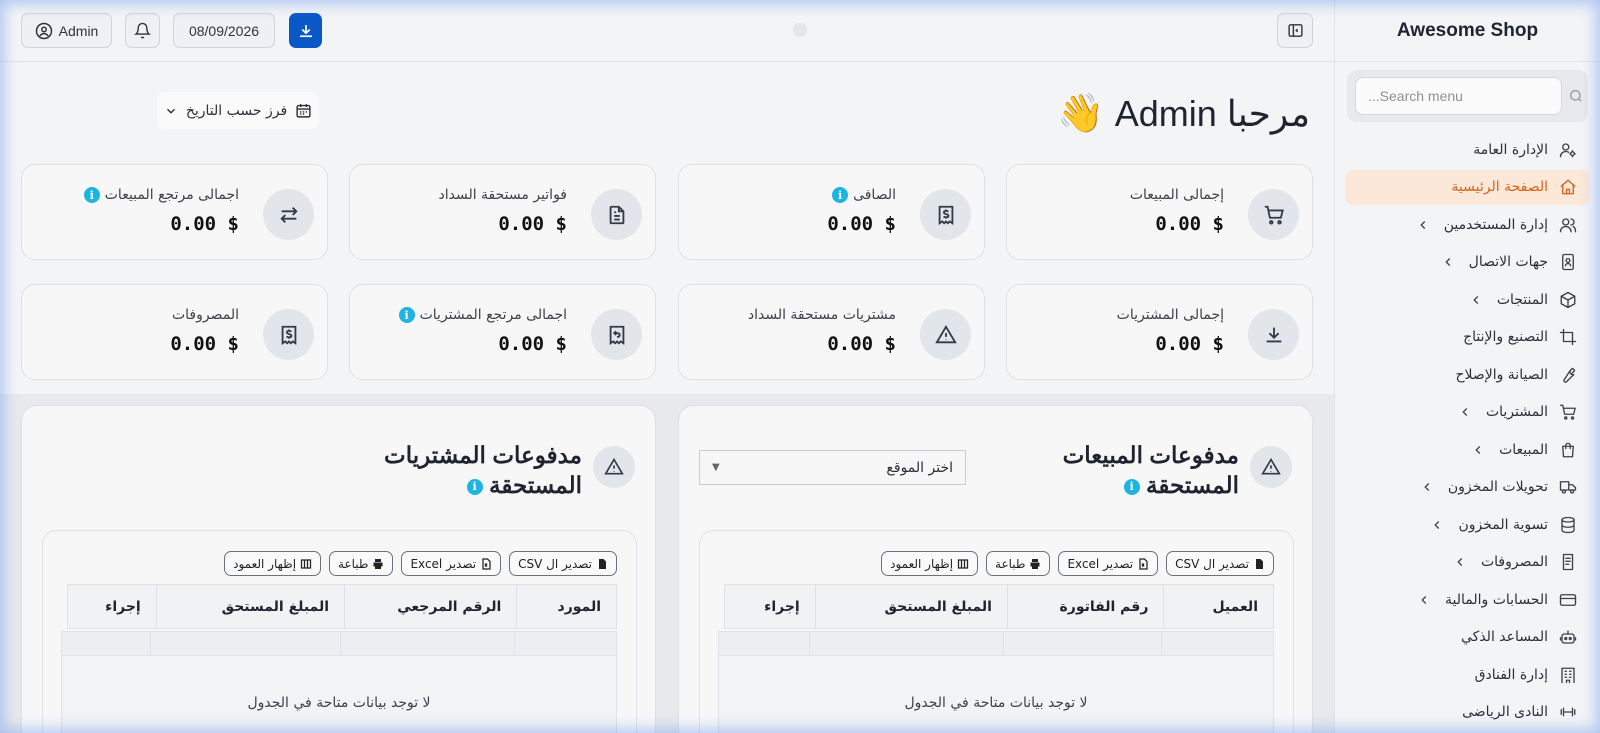 The width and height of the screenshot is (1600, 733). I want to click on column-header: رقم الفاتورة, so click(1084, 606).